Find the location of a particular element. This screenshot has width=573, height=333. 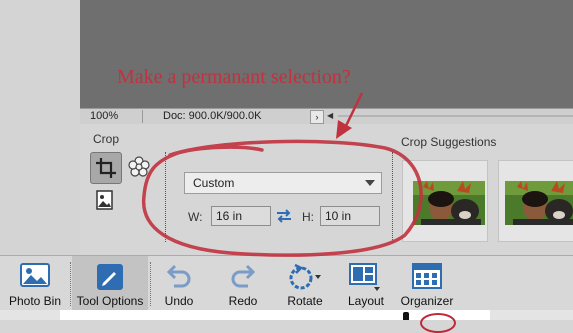

crop-icon is located at coordinates (106, 168).